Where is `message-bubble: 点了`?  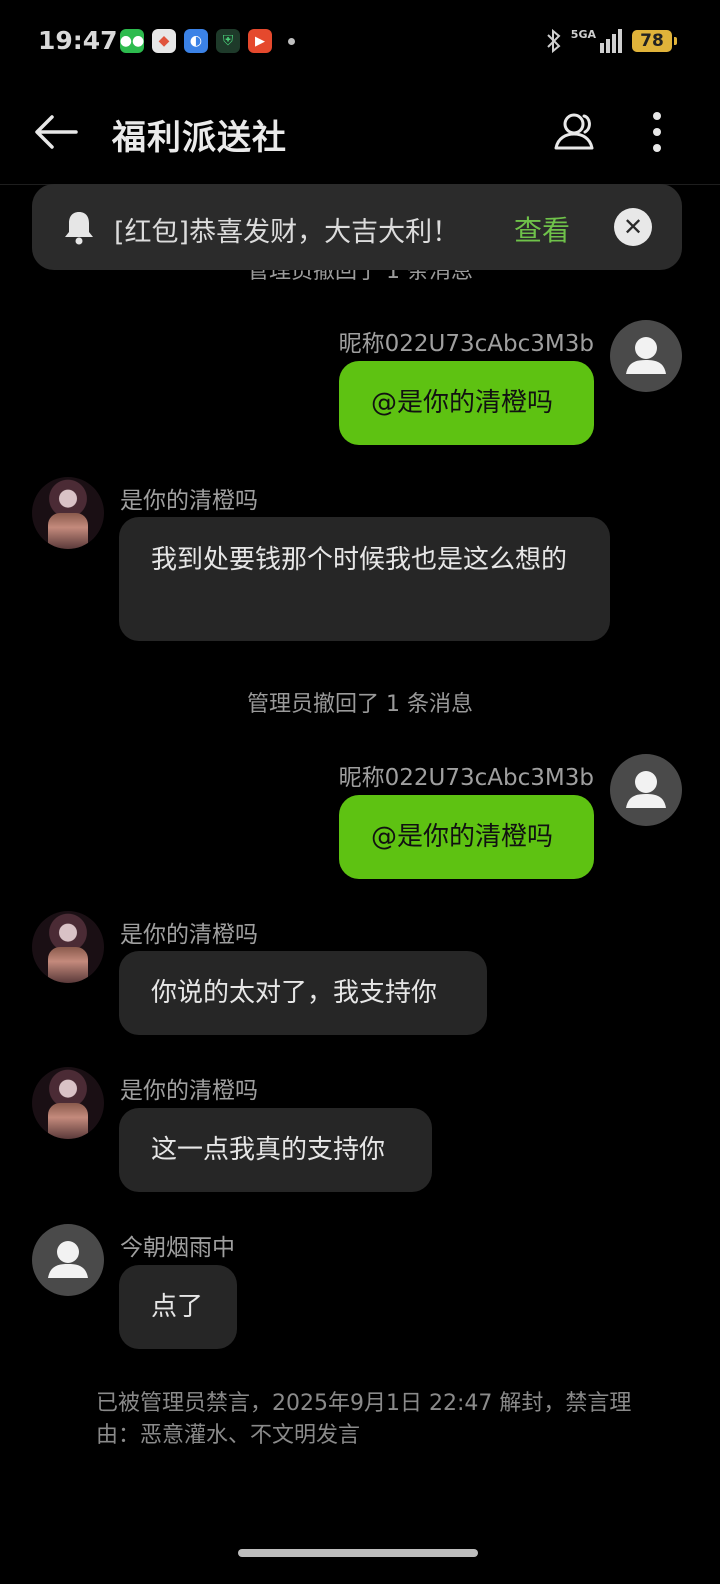
message-bubble: 点了 is located at coordinates (178, 1307).